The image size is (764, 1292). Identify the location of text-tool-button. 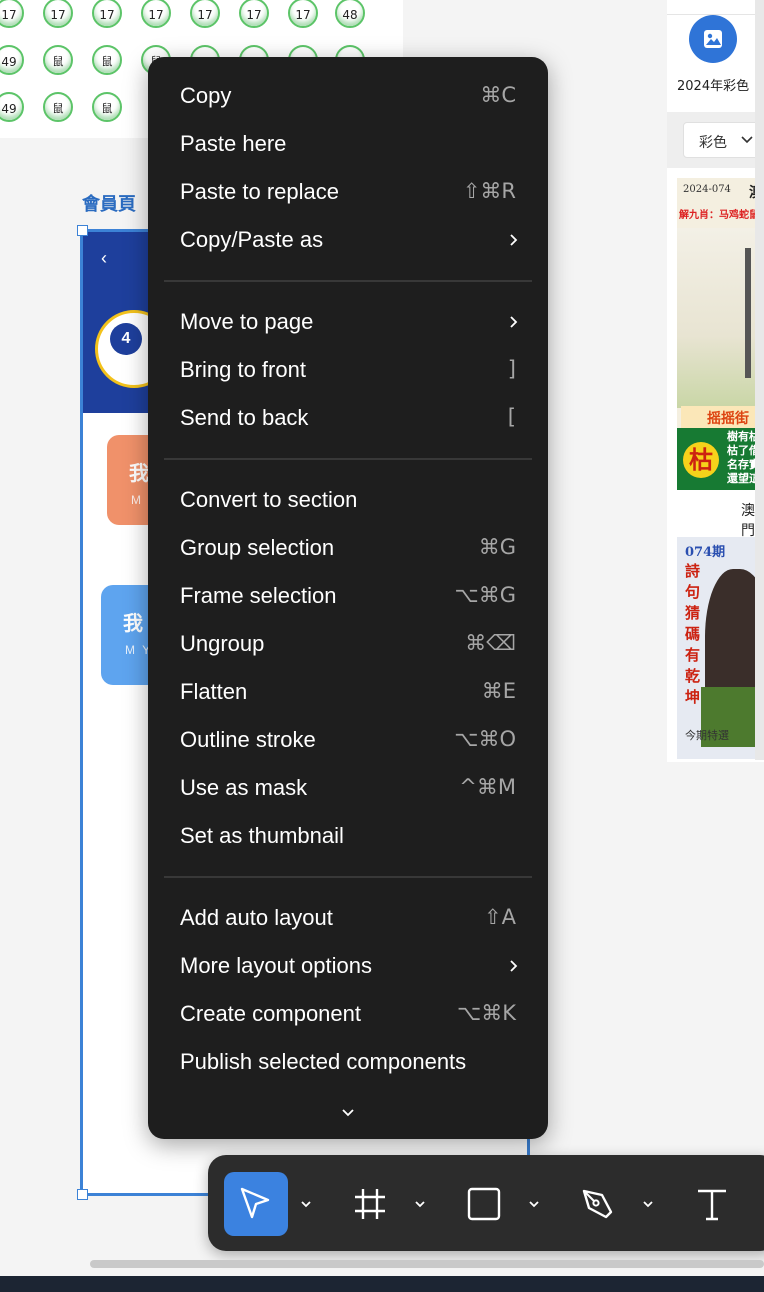
(712, 1204).